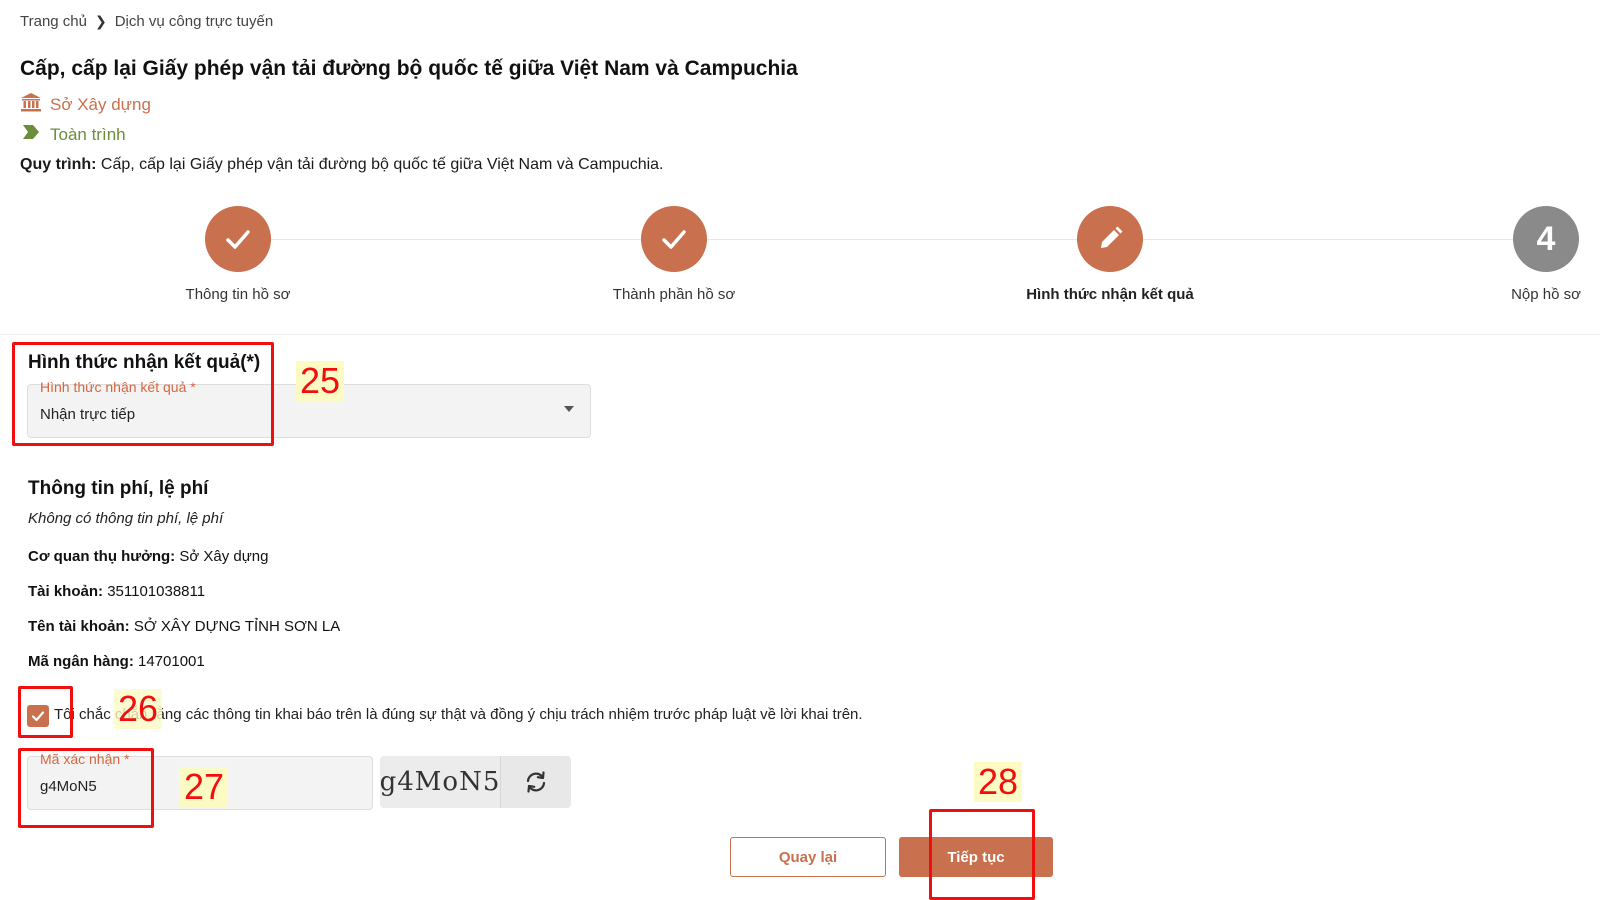  I want to click on fee-info-value: 351101038811, so click(156, 591).